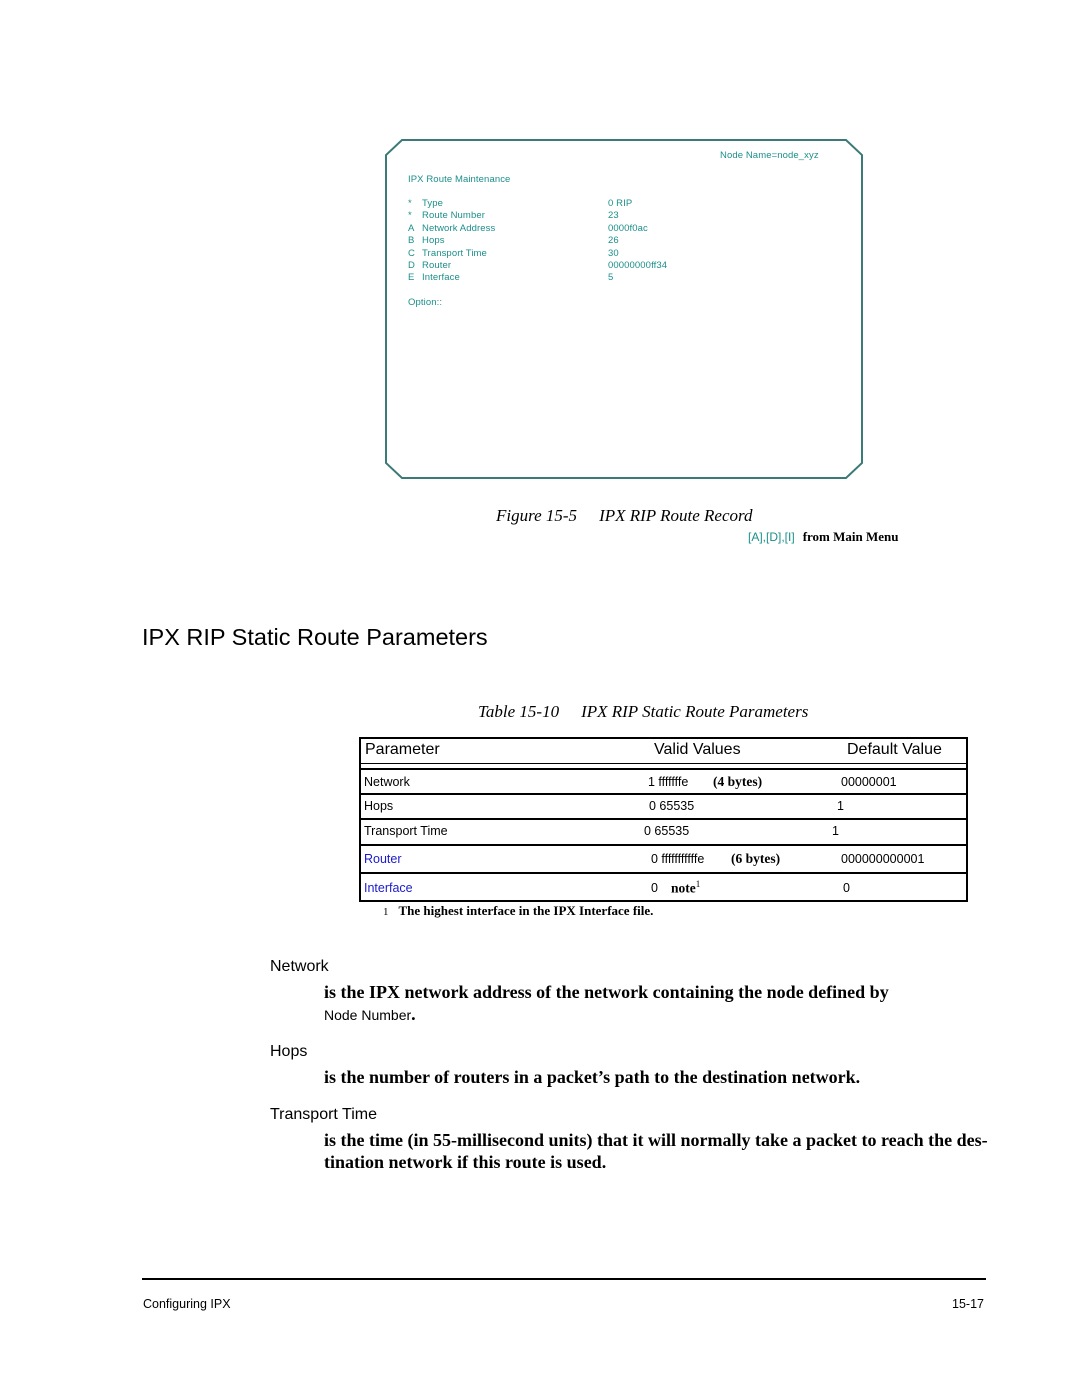  Describe the element at coordinates (613, 241) in the screenshot. I see `field-value: 26` at that location.